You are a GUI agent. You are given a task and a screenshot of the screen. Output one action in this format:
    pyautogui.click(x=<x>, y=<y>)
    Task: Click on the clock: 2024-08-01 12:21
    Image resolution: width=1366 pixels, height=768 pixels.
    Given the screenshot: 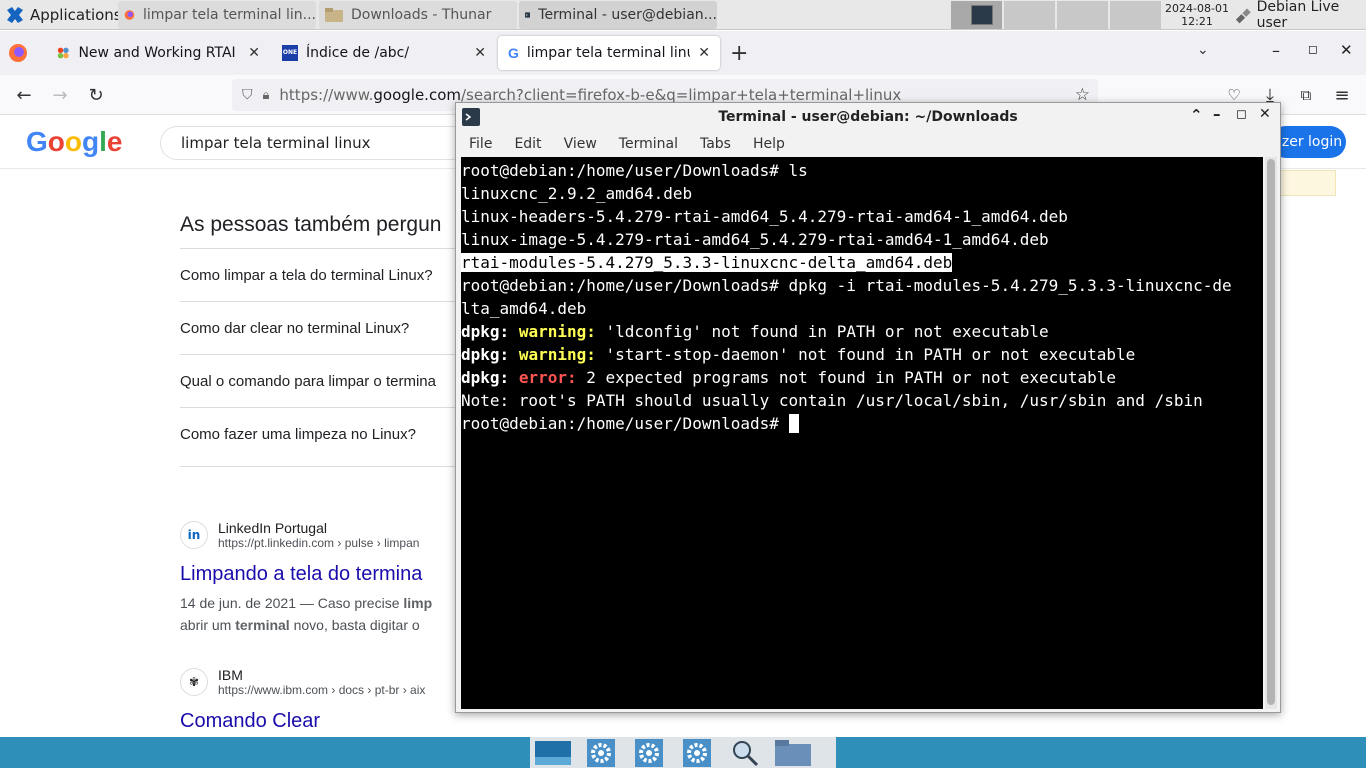 What is the action you would take?
    pyautogui.click(x=1197, y=15)
    